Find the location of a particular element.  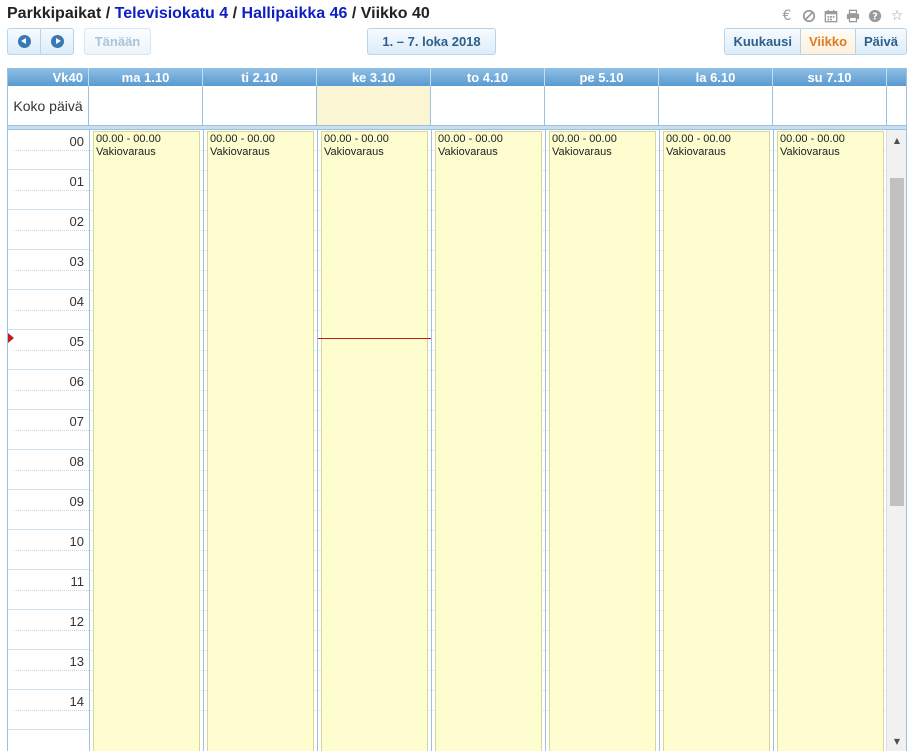

hour-slot: 05 is located at coordinates (48, 350).